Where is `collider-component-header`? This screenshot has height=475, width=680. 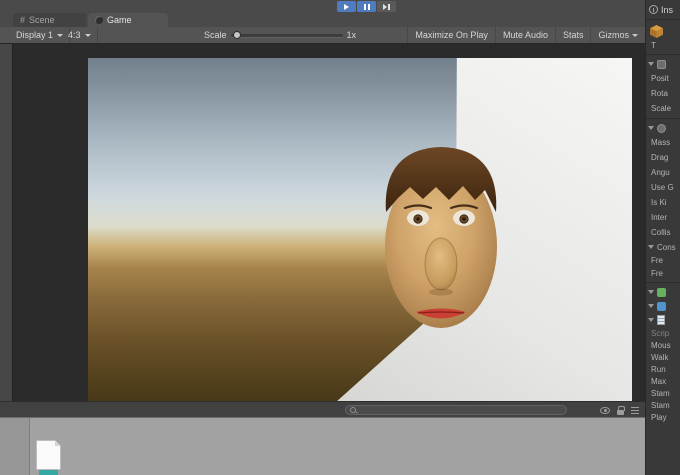
collider-component-header is located at coordinates (663, 292).